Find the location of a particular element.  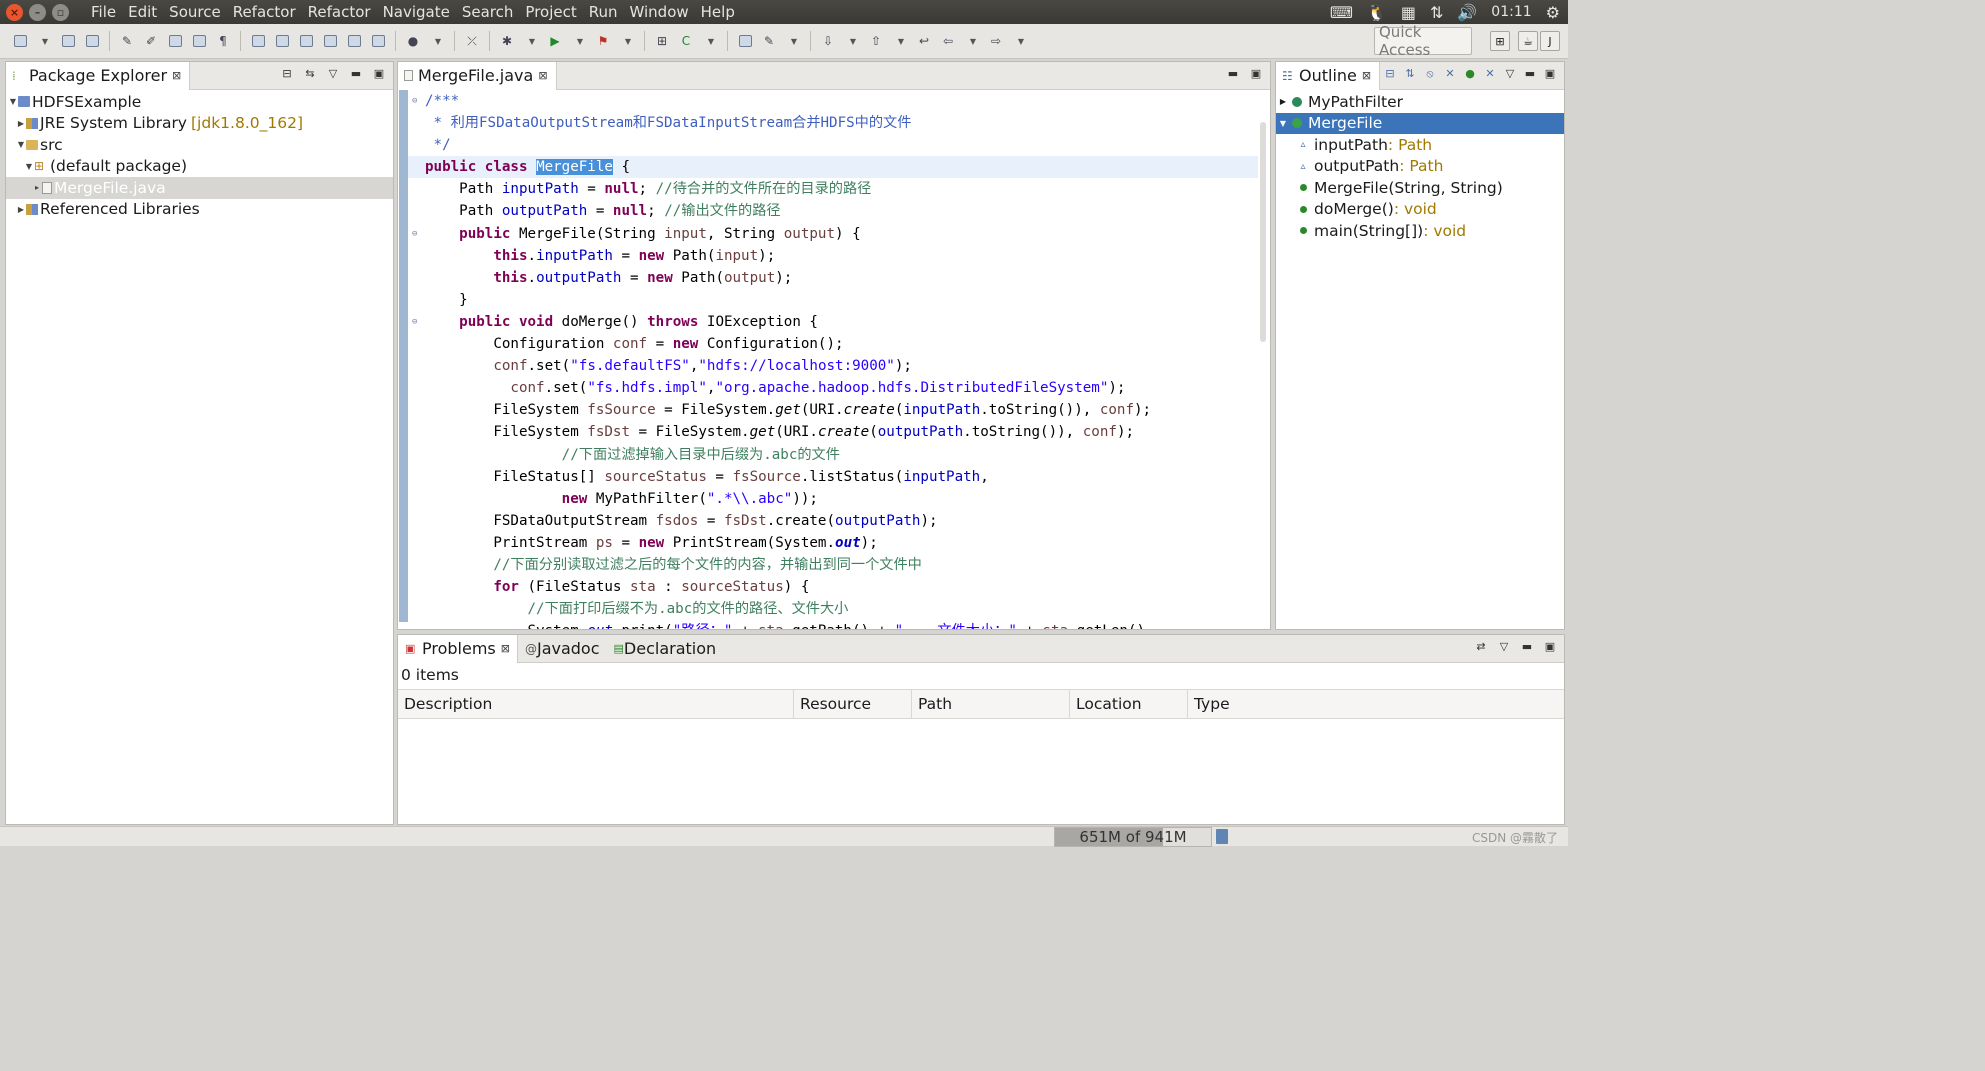

menu-source: Source is located at coordinates (195, 12).